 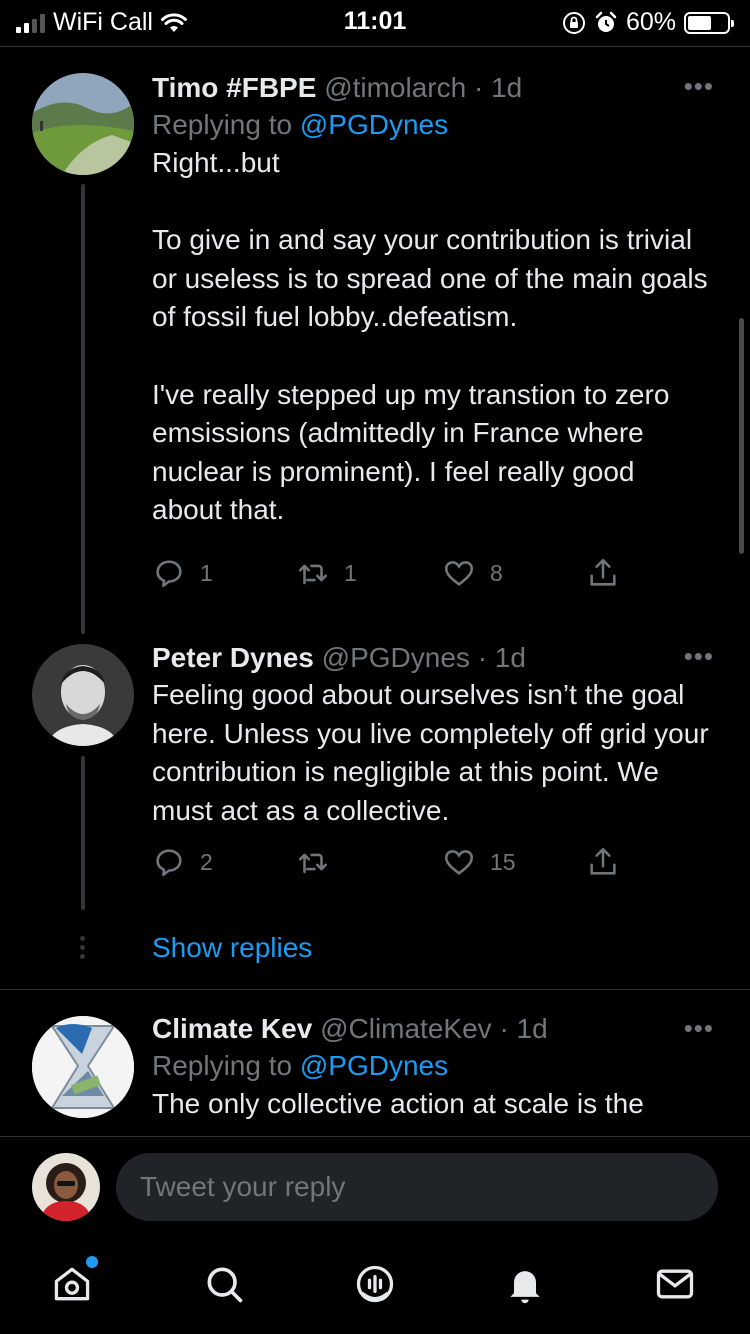 I want to click on home-icon, so click(x=72, y=1284).